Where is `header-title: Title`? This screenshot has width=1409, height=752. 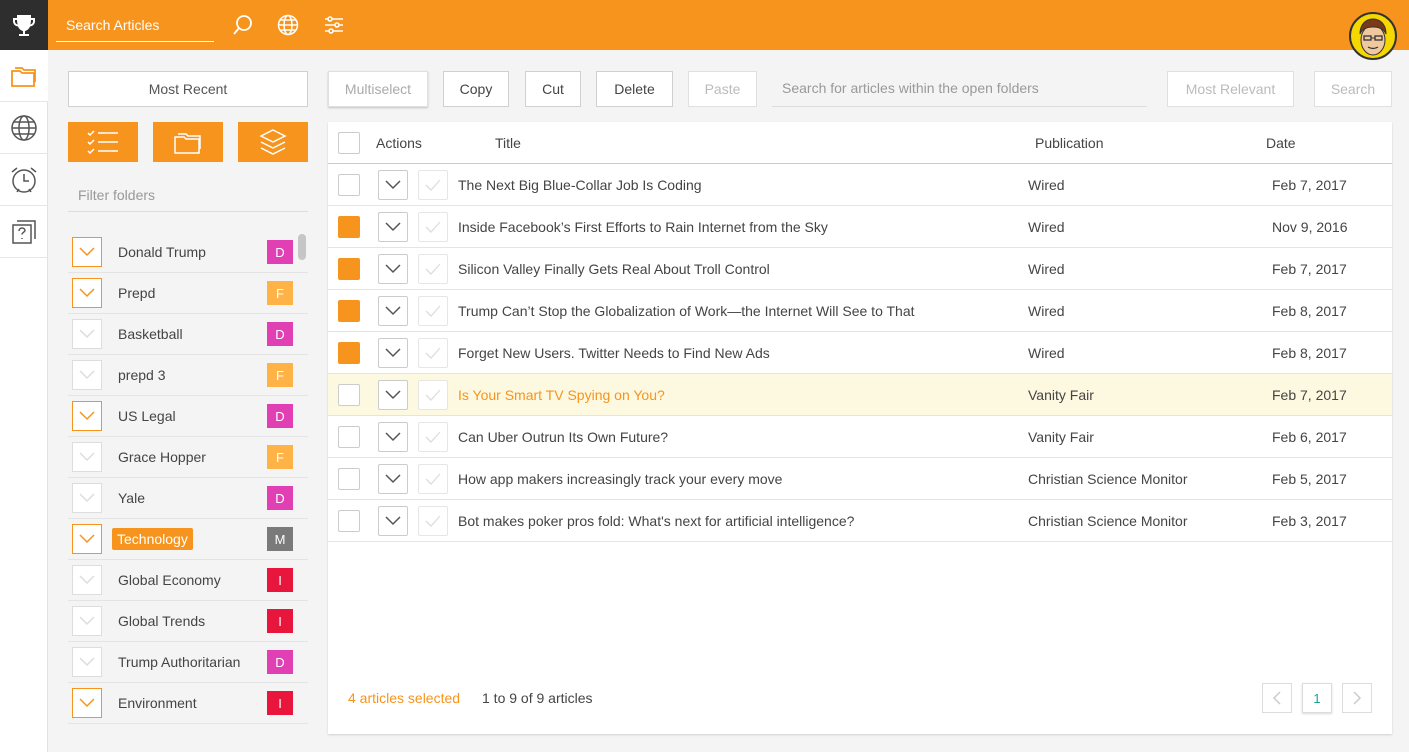
header-title: Title is located at coordinates (508, 143).